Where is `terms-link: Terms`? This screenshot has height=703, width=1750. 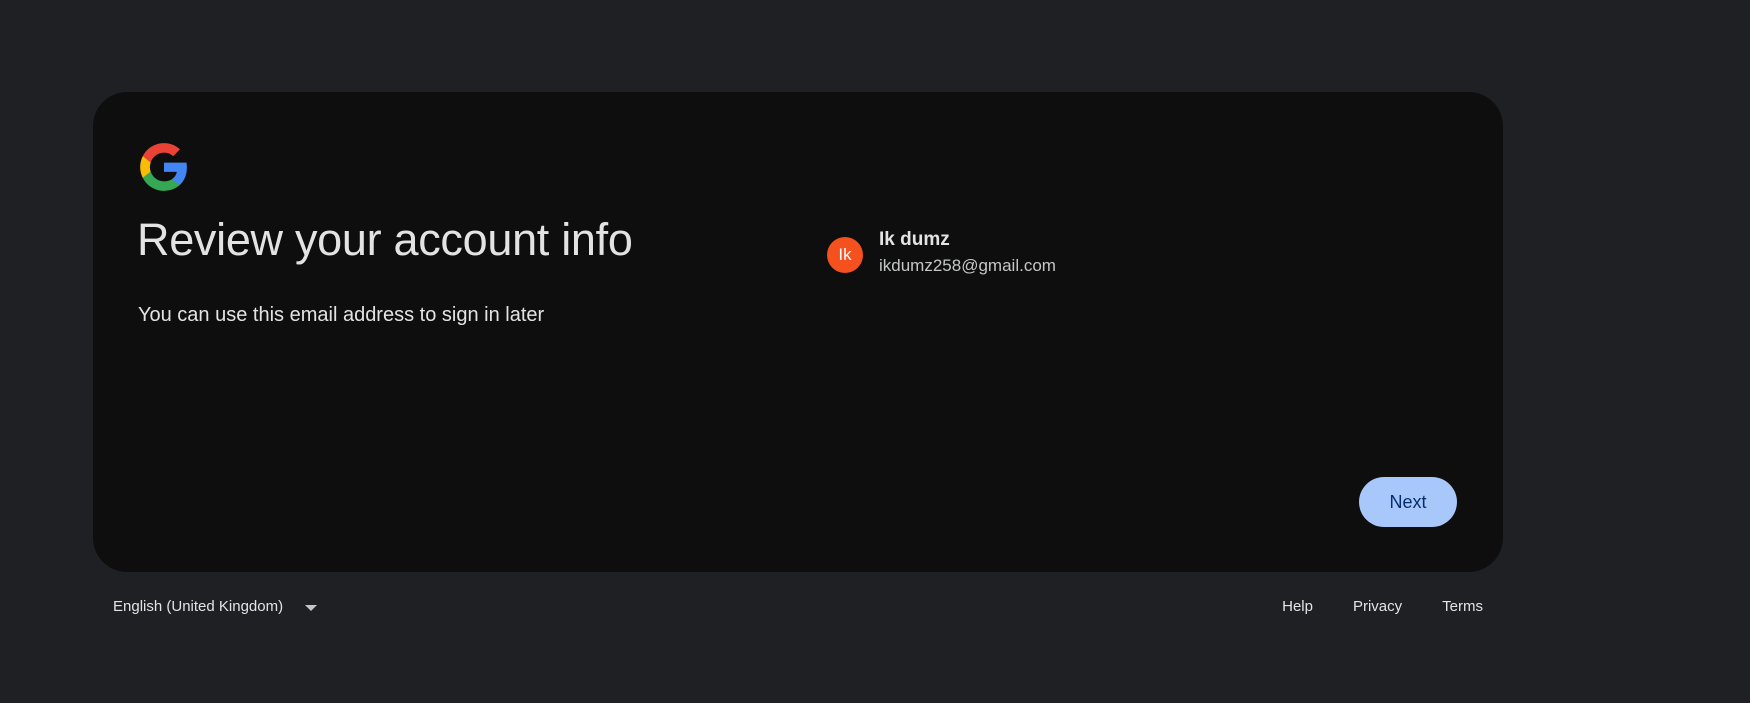 terms-link: Terms is located at coordinates (1462, 606).